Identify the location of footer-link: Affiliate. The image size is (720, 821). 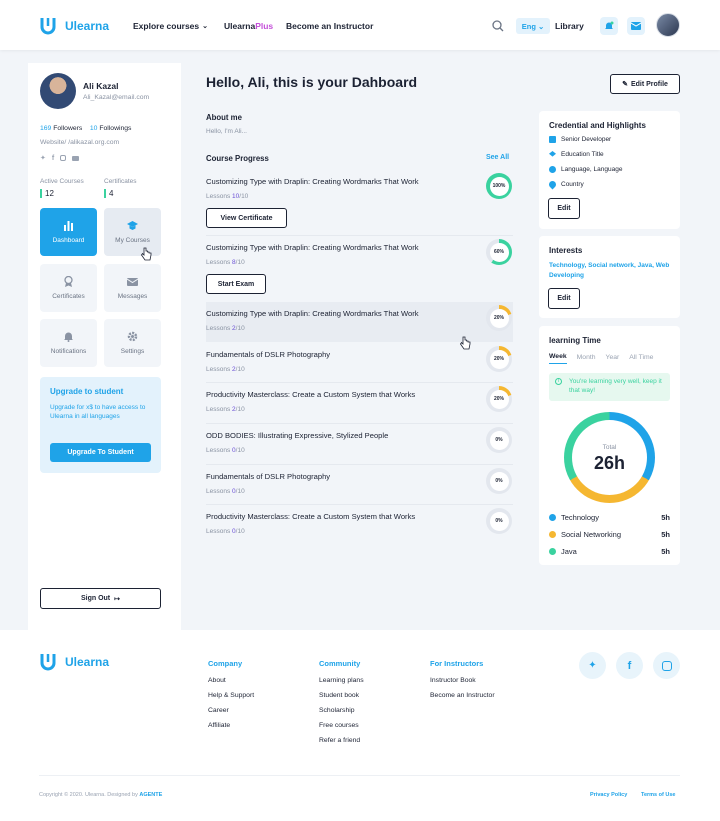
(231, 725).